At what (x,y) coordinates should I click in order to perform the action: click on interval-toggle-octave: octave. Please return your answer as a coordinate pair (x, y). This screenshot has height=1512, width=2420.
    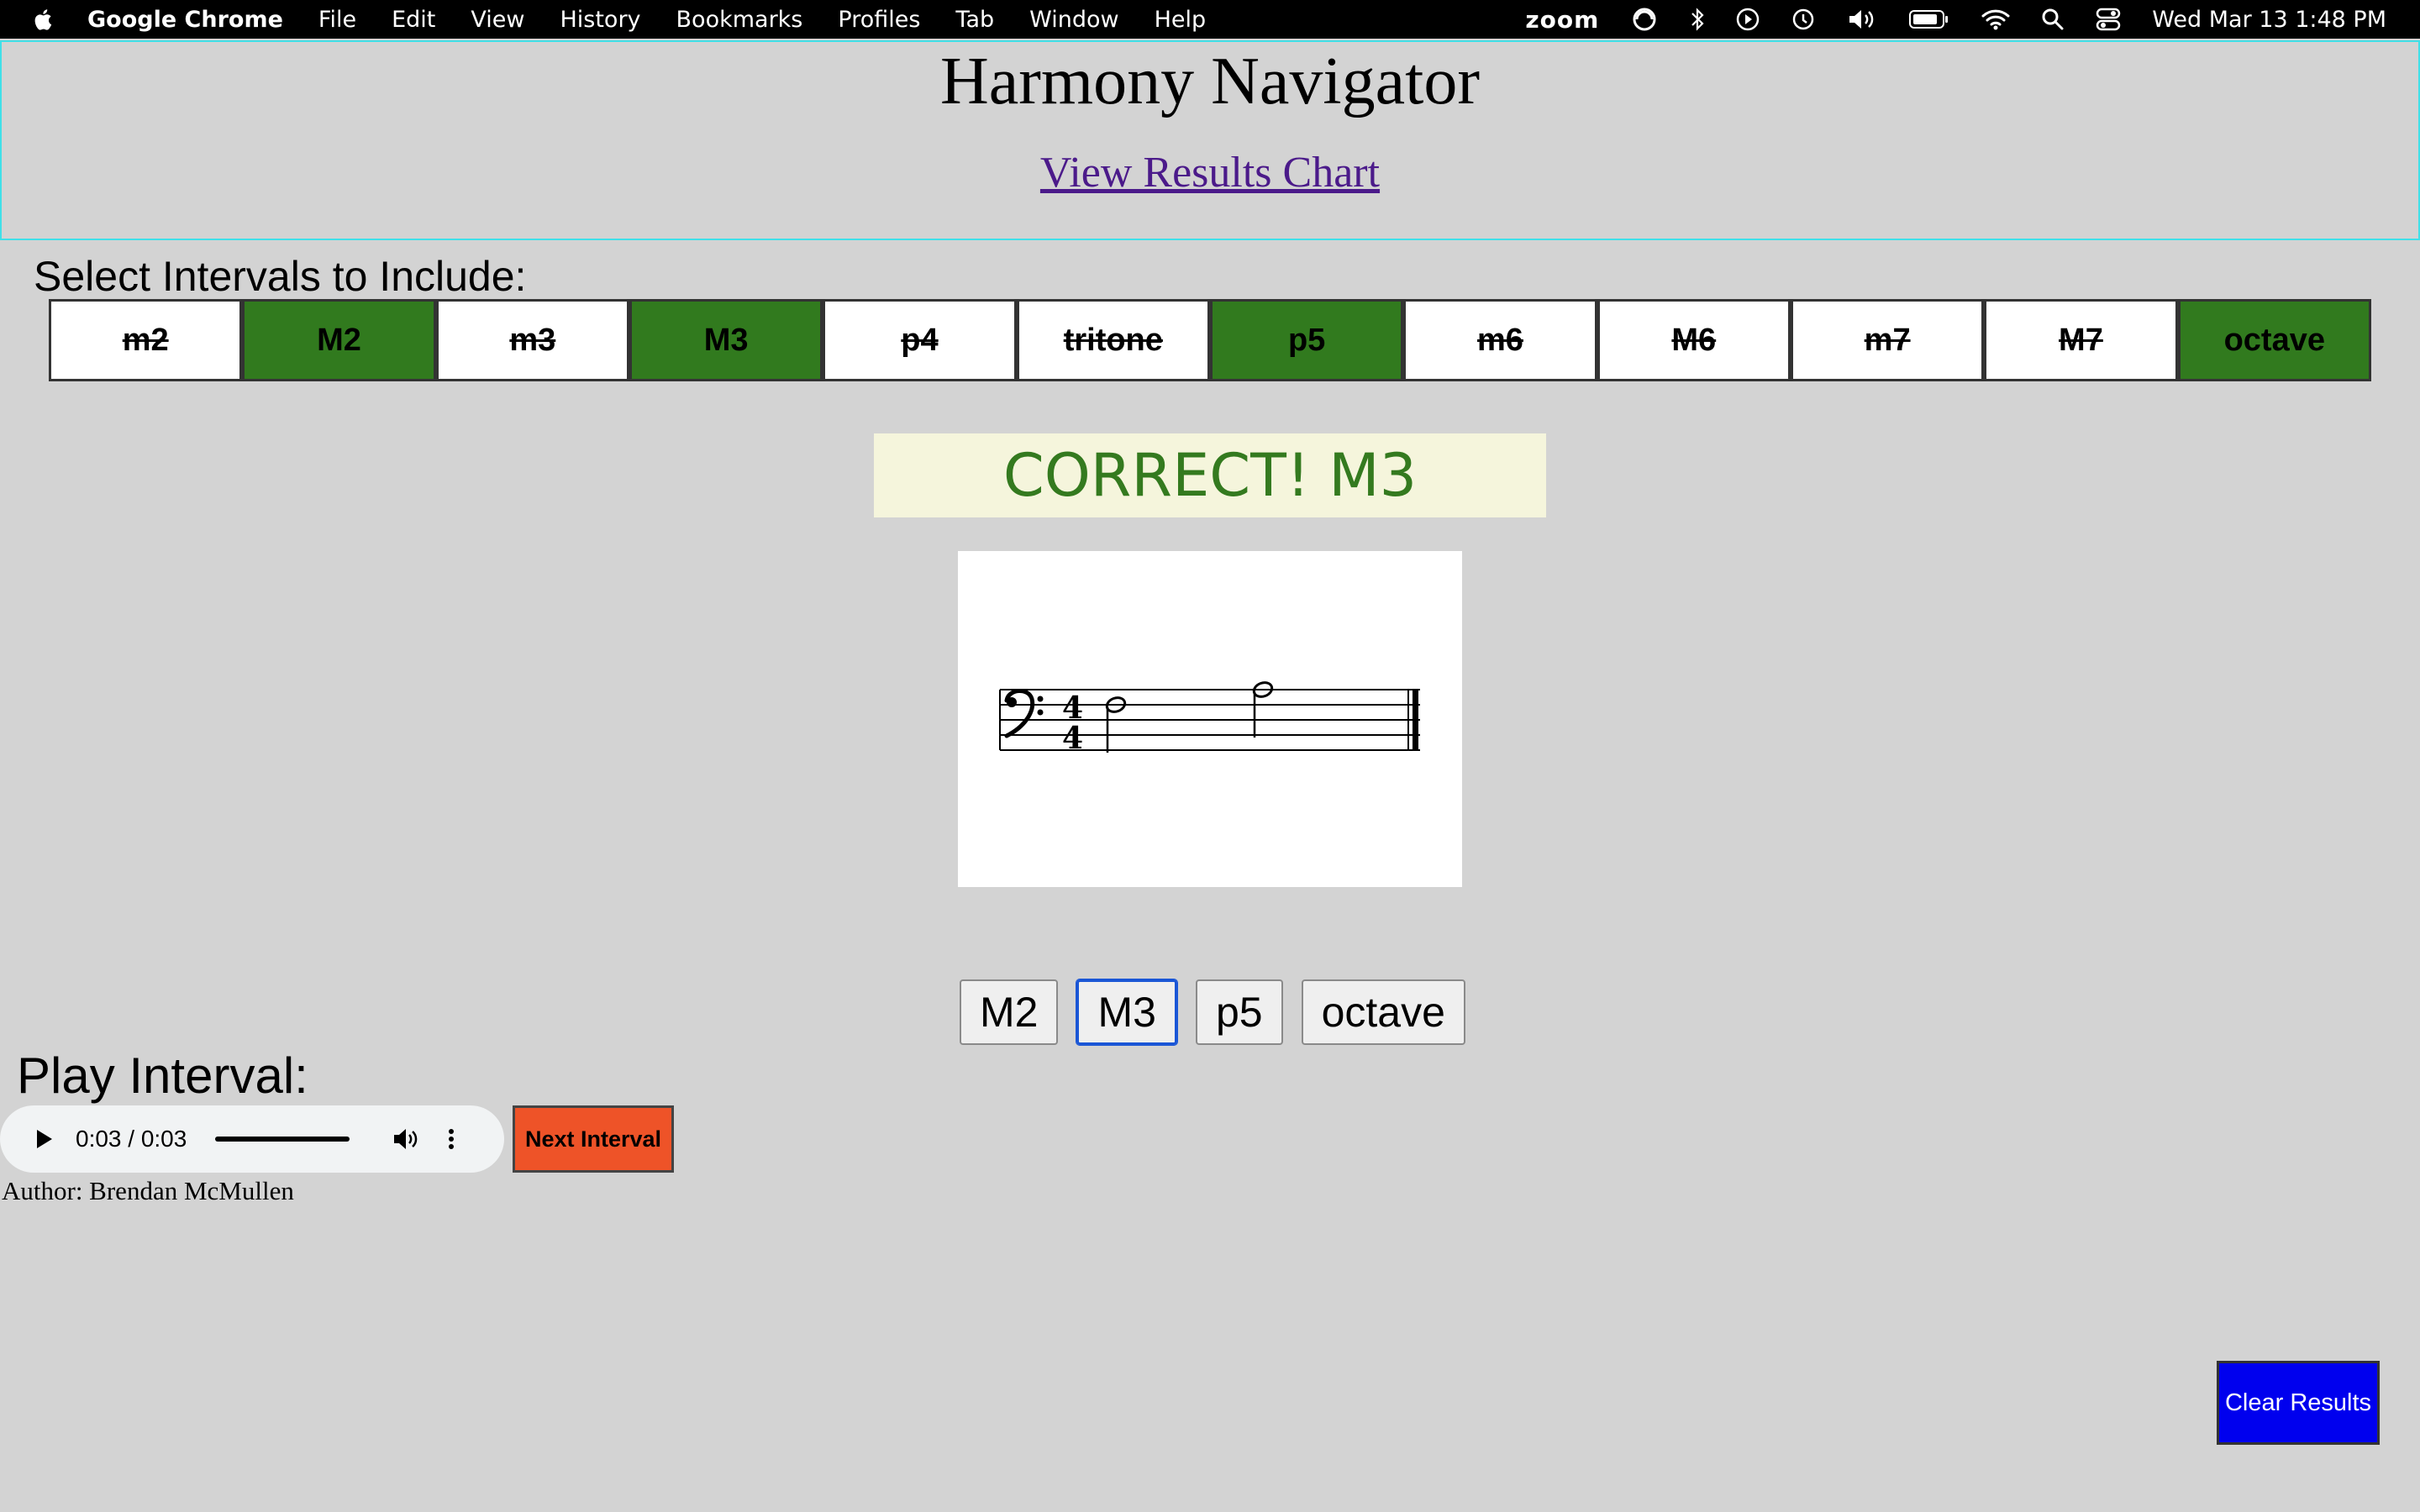
    Looking at the image, I should click on (2274, 340).